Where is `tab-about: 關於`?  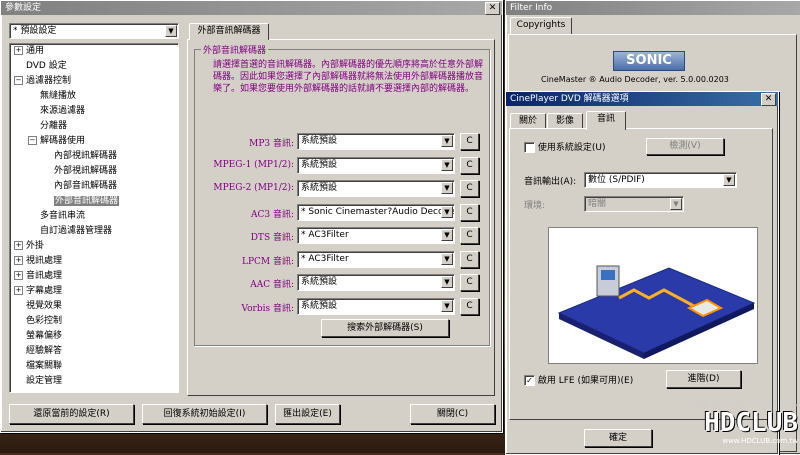
tab-about: 關於 is located at coordinates (528, 121).